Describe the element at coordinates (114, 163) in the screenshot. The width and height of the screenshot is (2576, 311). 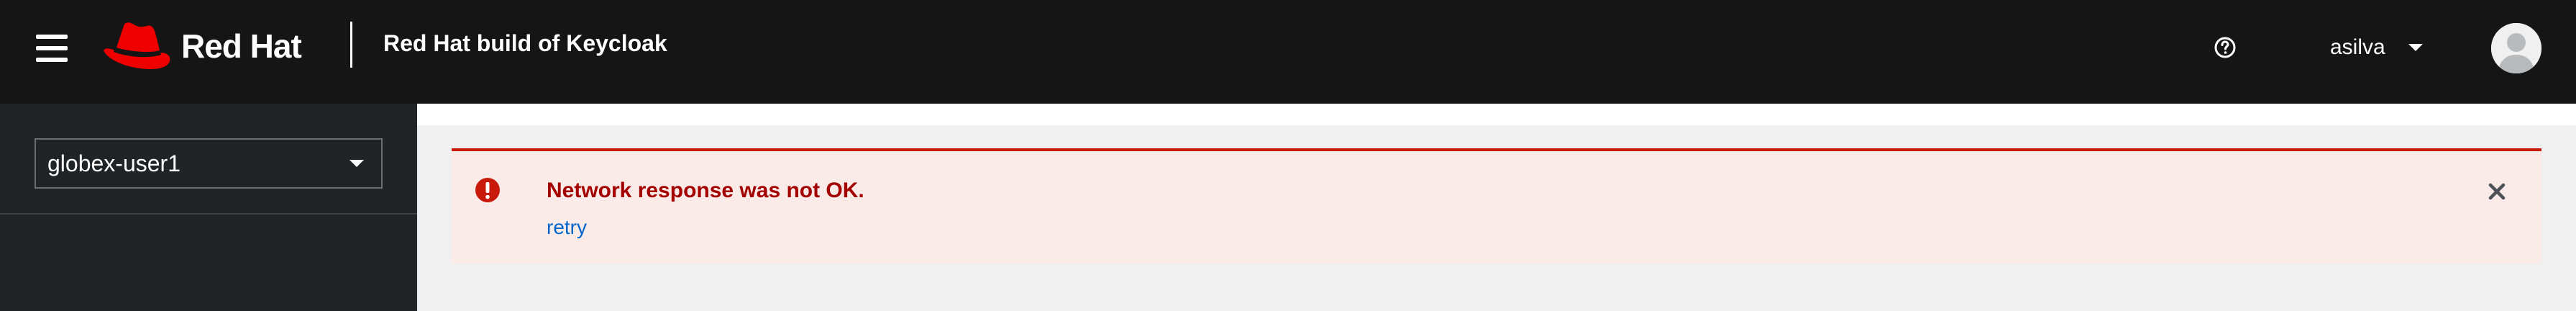
I see `realm-selector-value: globex-user1` at that location.